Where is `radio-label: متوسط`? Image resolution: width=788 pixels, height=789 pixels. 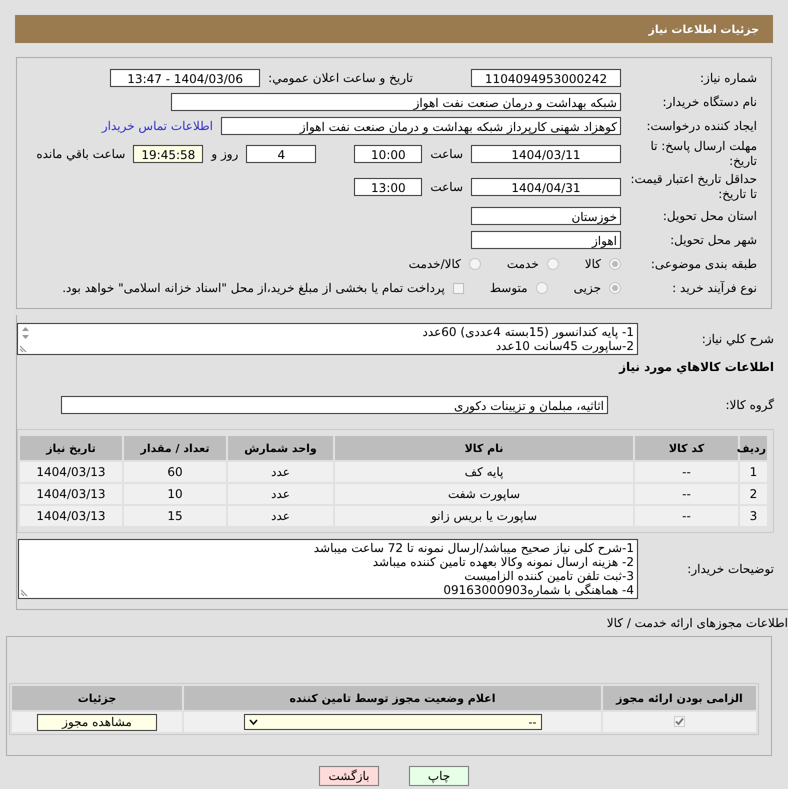
radio-label: متوسط is located at coordinates (509, 288).